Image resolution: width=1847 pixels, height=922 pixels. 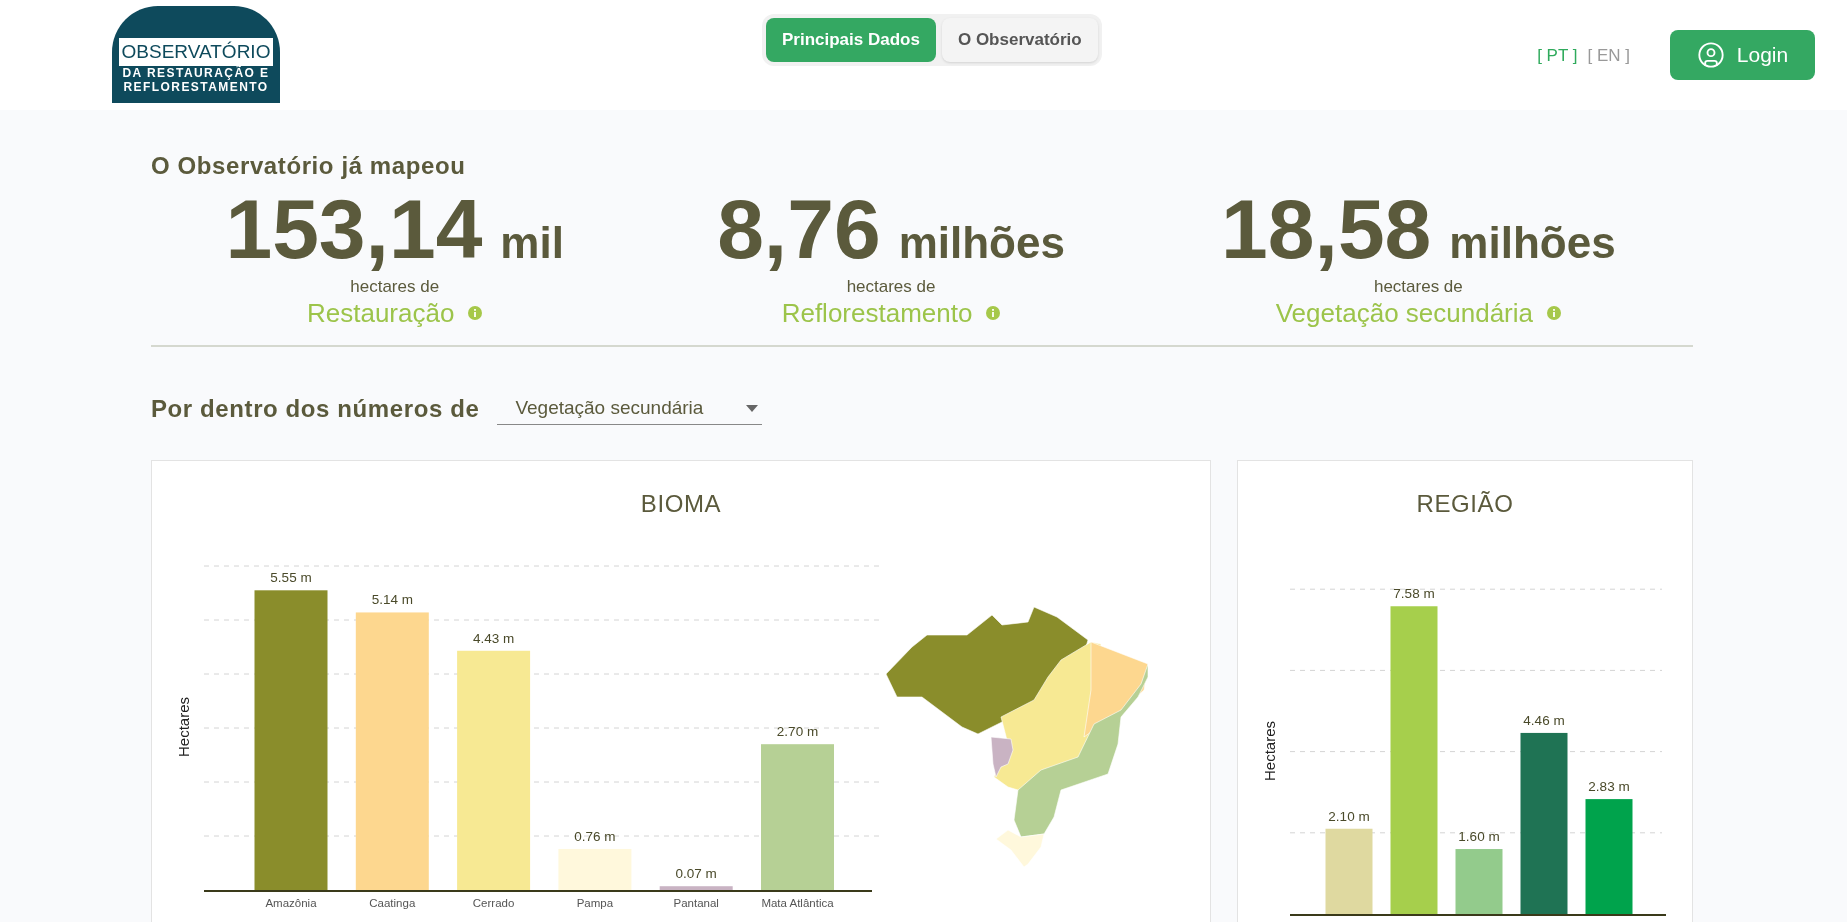 I want to click on logo: OBSERVATÓRIO DA RESTAURAÇÃO E REFLORESTAMENTO, so click(x=196, y=54).